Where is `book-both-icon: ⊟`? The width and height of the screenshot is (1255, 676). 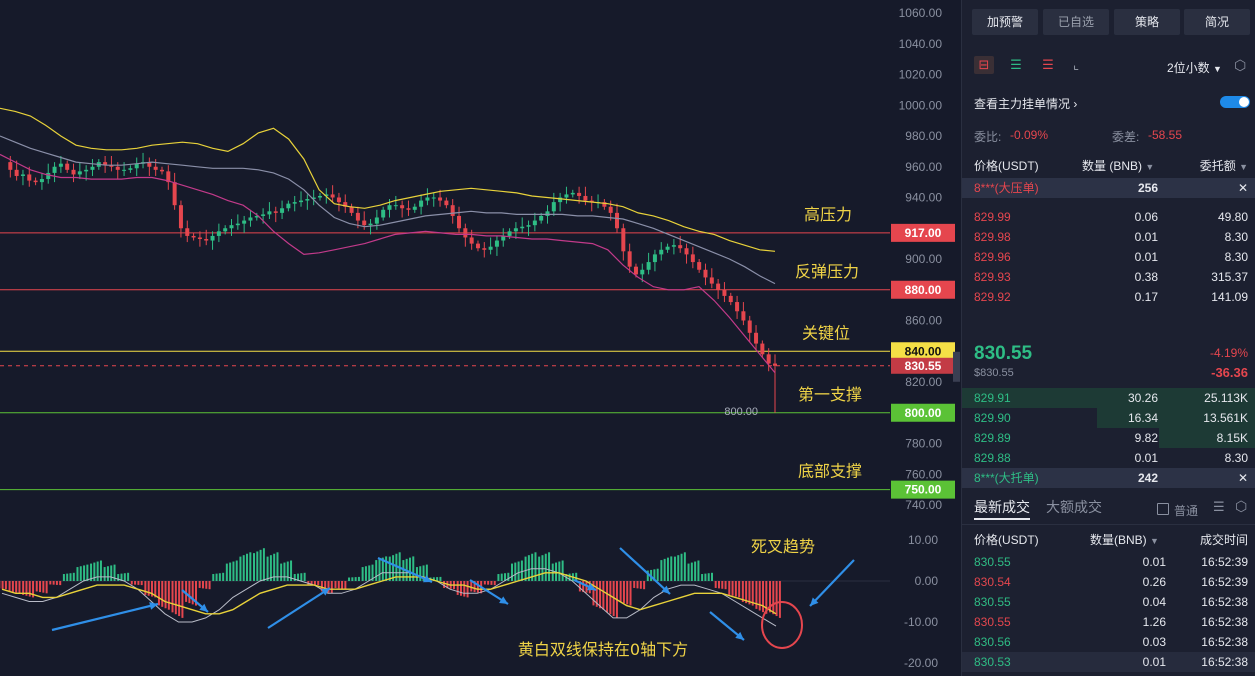 book-both-icon: ⊟ is located at coordinates (984, 65).